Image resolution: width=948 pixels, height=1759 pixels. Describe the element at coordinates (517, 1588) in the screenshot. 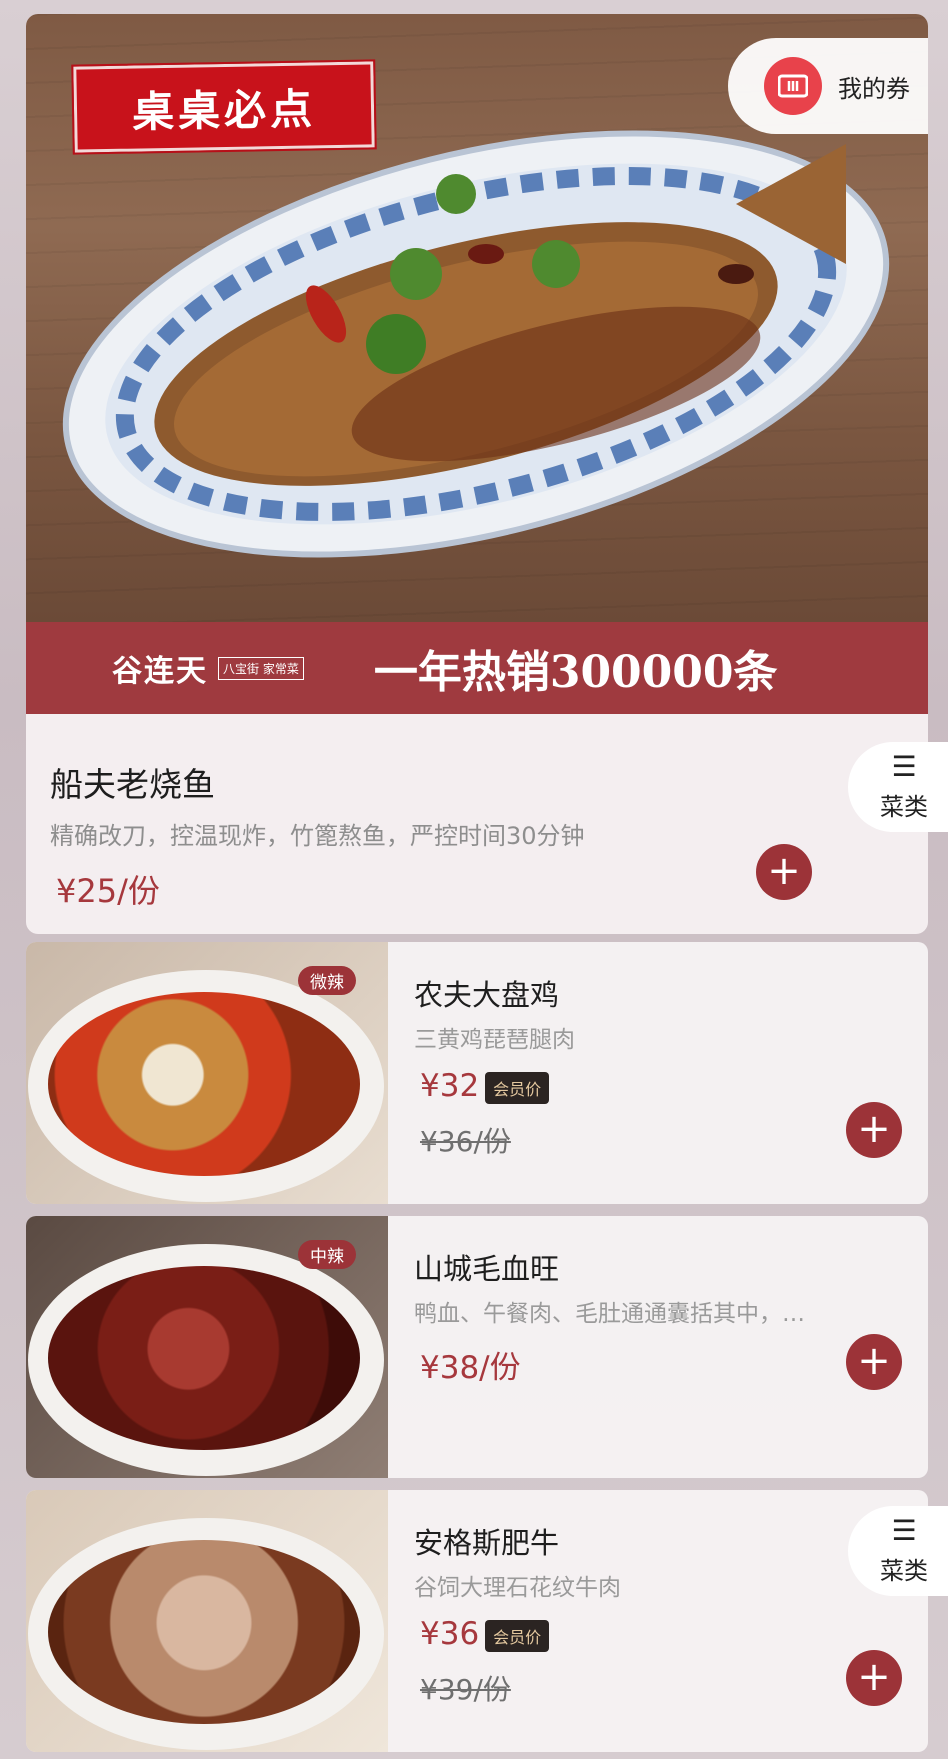

I see `dish-description: 谷饲大理石花纹牛肉` at that location.